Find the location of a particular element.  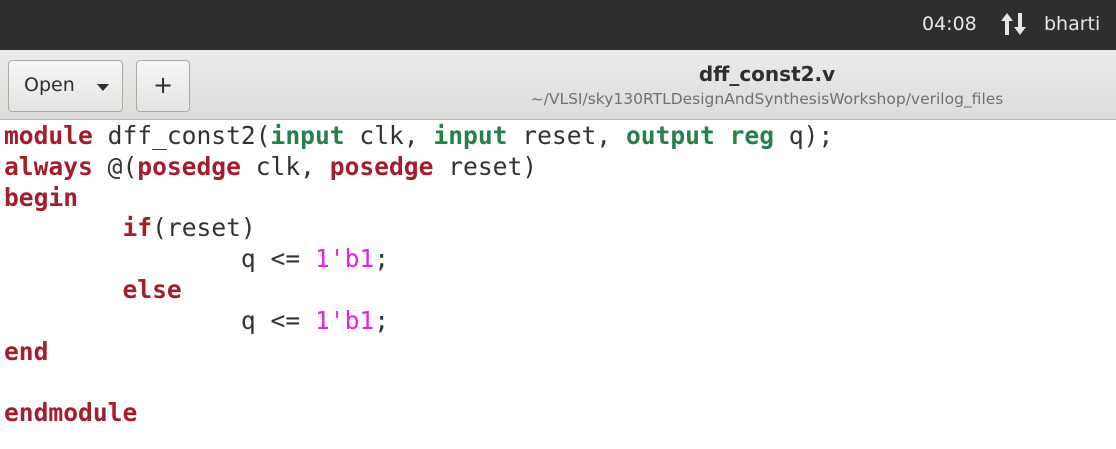

code-keyword: endmodule is located at coordinates (71, 413).